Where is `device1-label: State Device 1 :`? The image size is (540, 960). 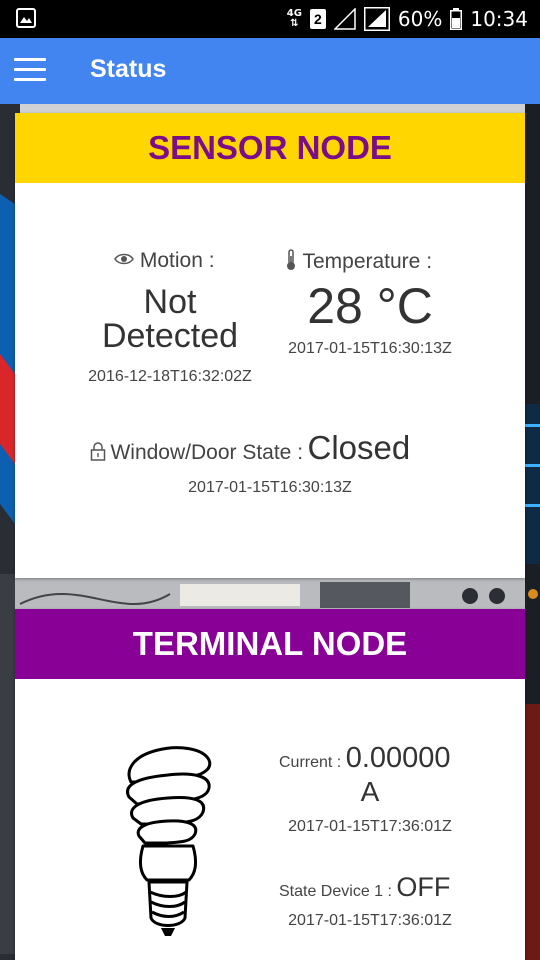 device1-label: State Device 1 : is located at coordinates (335, 891).